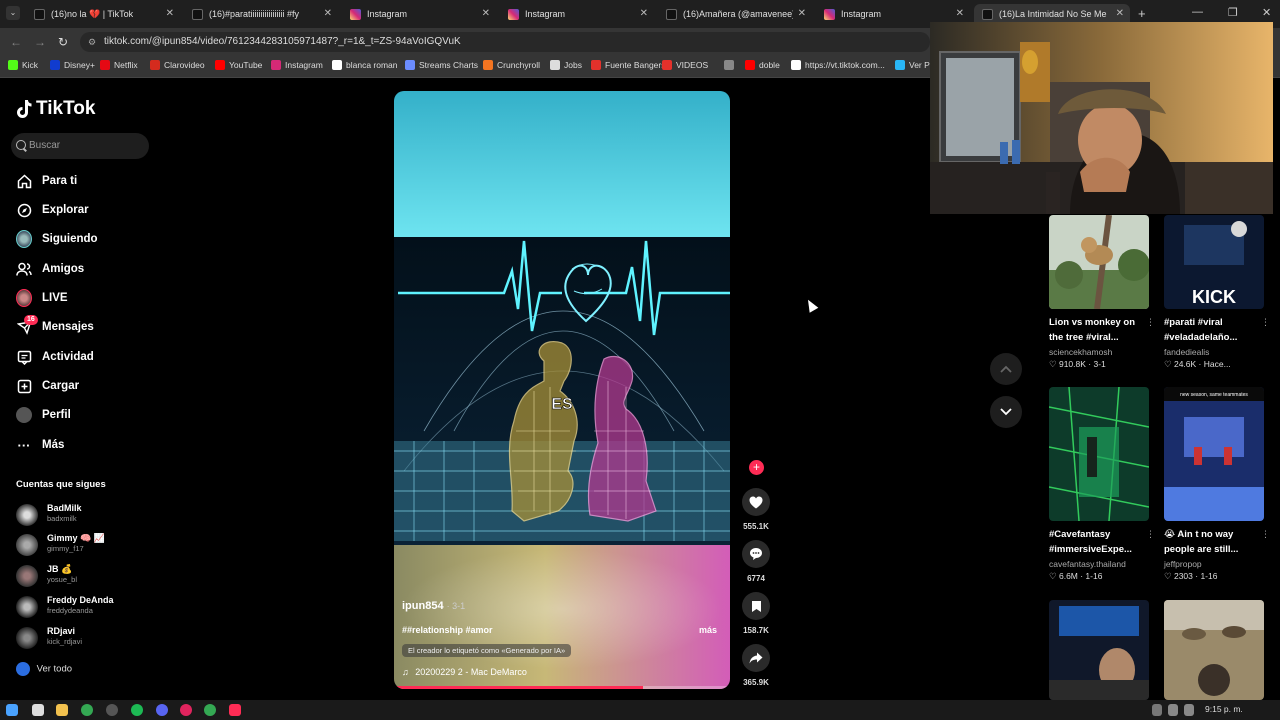 The image size is (1280, 720). I want to click on nav-perfil: Perfil, so click(43, 415).